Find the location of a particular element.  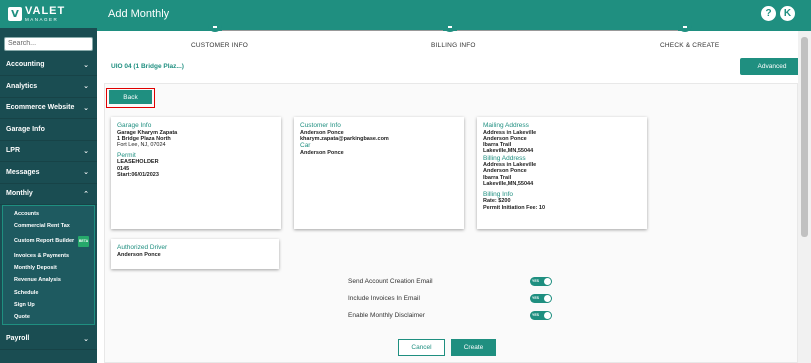

sidebar-item-accounting: Accounting ⌄ is located at coordinates (48, 65).